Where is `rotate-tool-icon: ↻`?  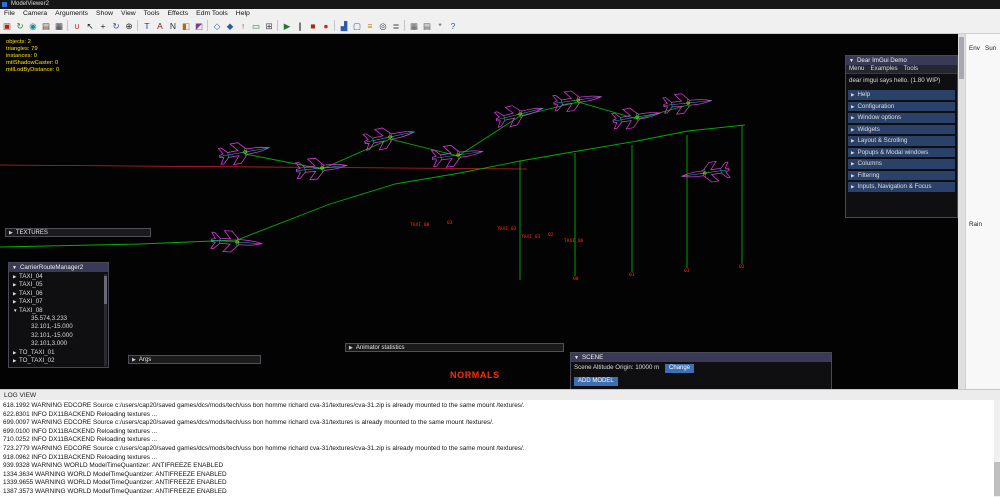 rotate-tool-icon: ↻ is located at coordinates (116, 26).